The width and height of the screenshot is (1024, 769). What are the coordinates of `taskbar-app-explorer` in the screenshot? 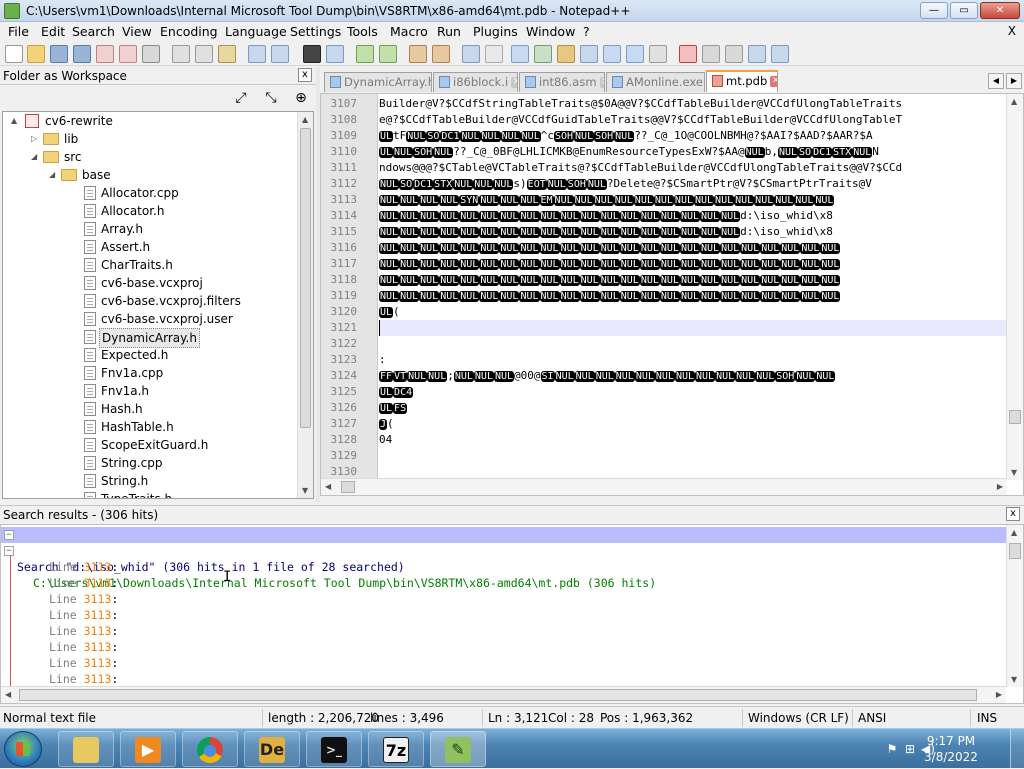 It's located at (86, 749).